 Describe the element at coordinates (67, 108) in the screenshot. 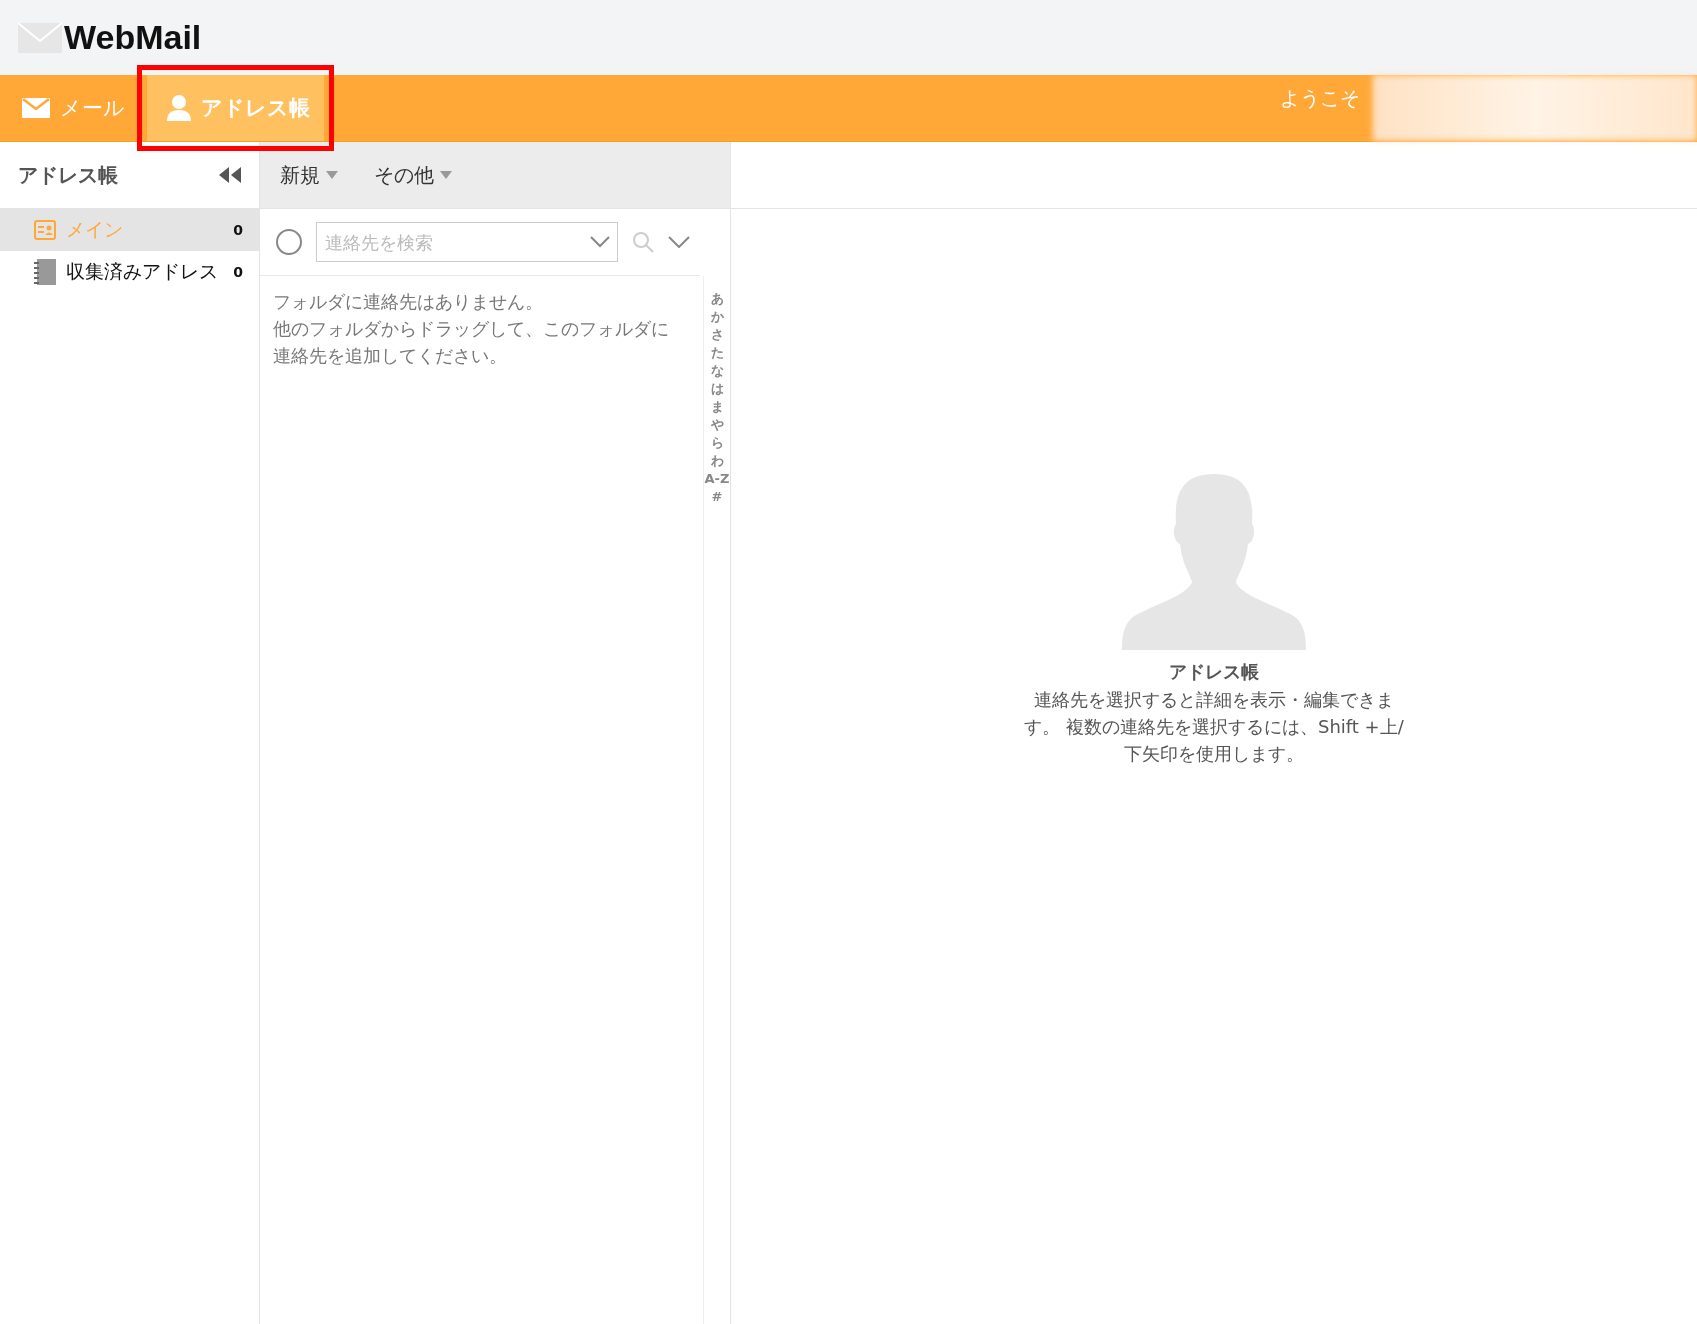

I see `nav-tab: メール` at that location.